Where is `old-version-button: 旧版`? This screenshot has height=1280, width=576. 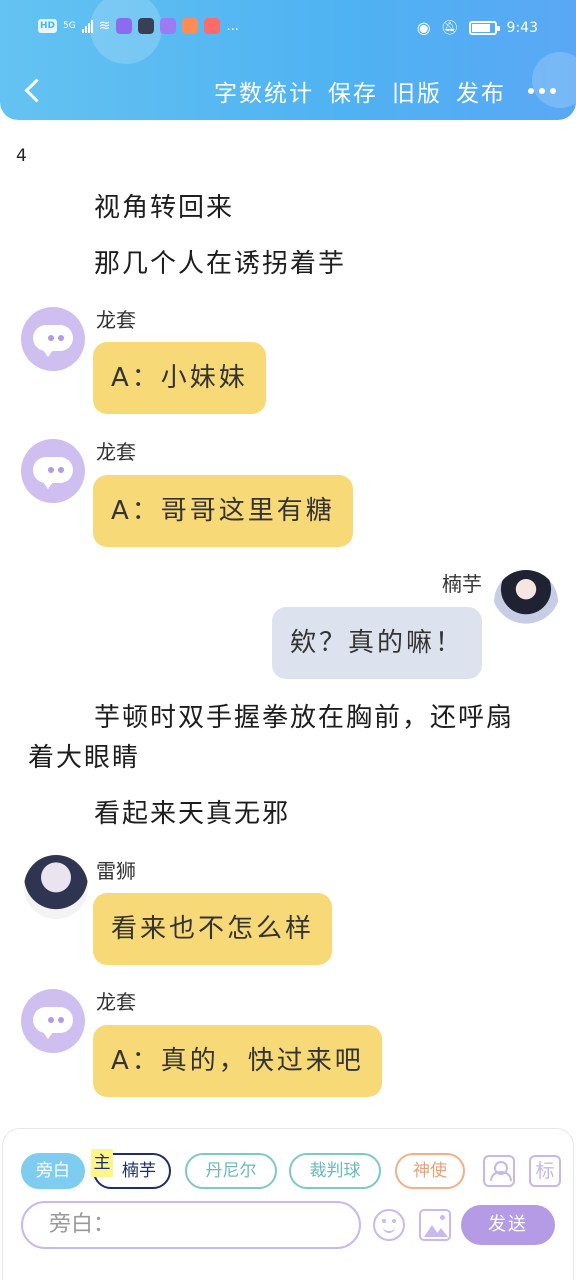
old-version-button: 旧版 is located at coordinates (417, 91).